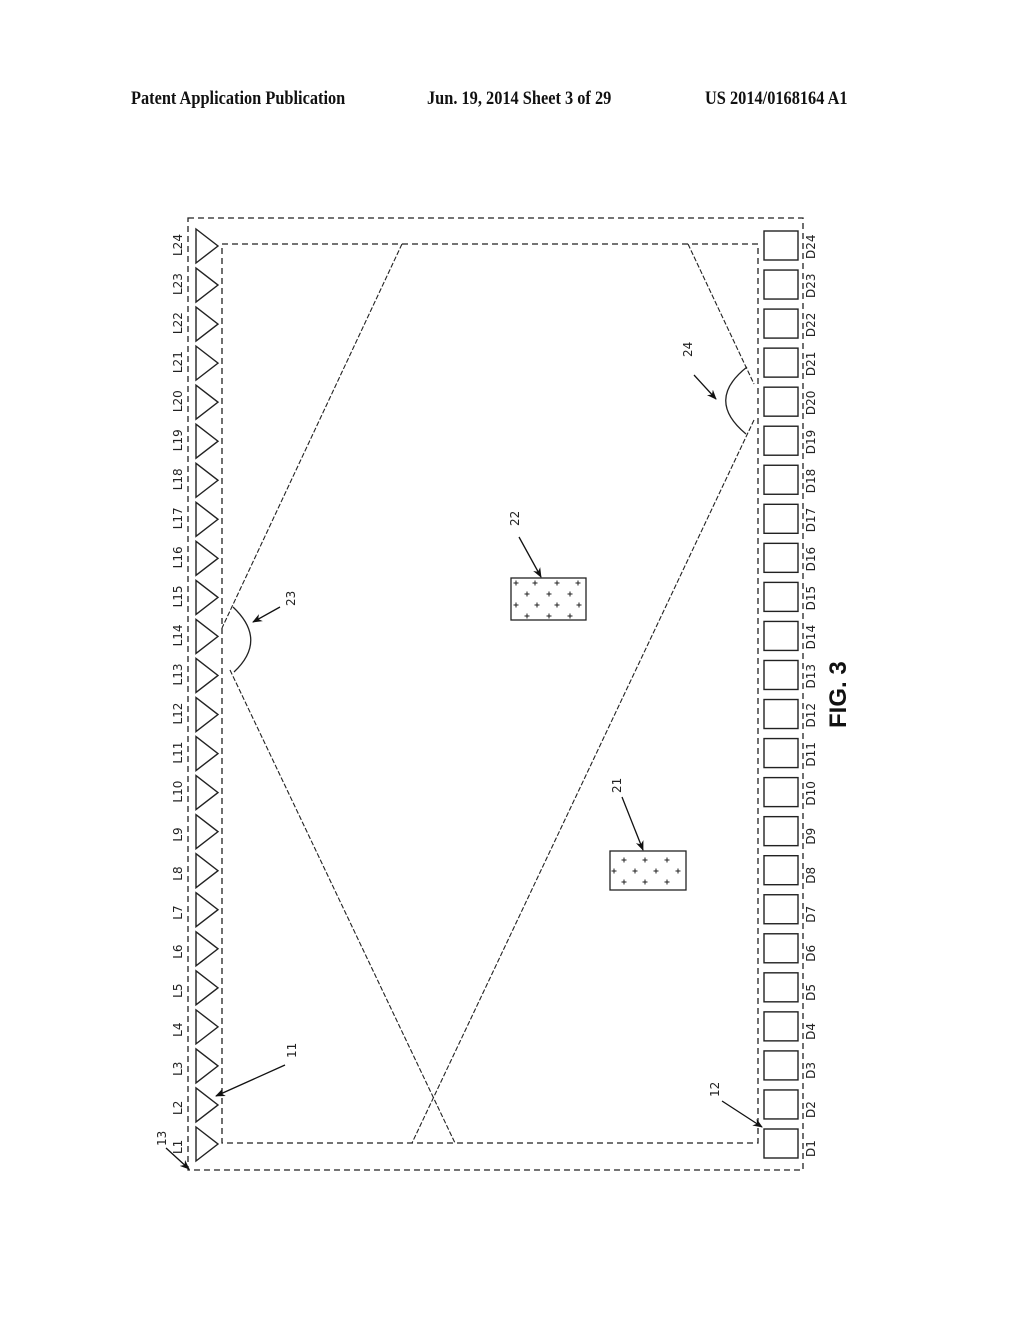 Image resolution: width=1024 pixels, height=1320 pixels. Describe the element at coordinates (811, 598) in the screenshot. I see `detector-label: D15` at that location.